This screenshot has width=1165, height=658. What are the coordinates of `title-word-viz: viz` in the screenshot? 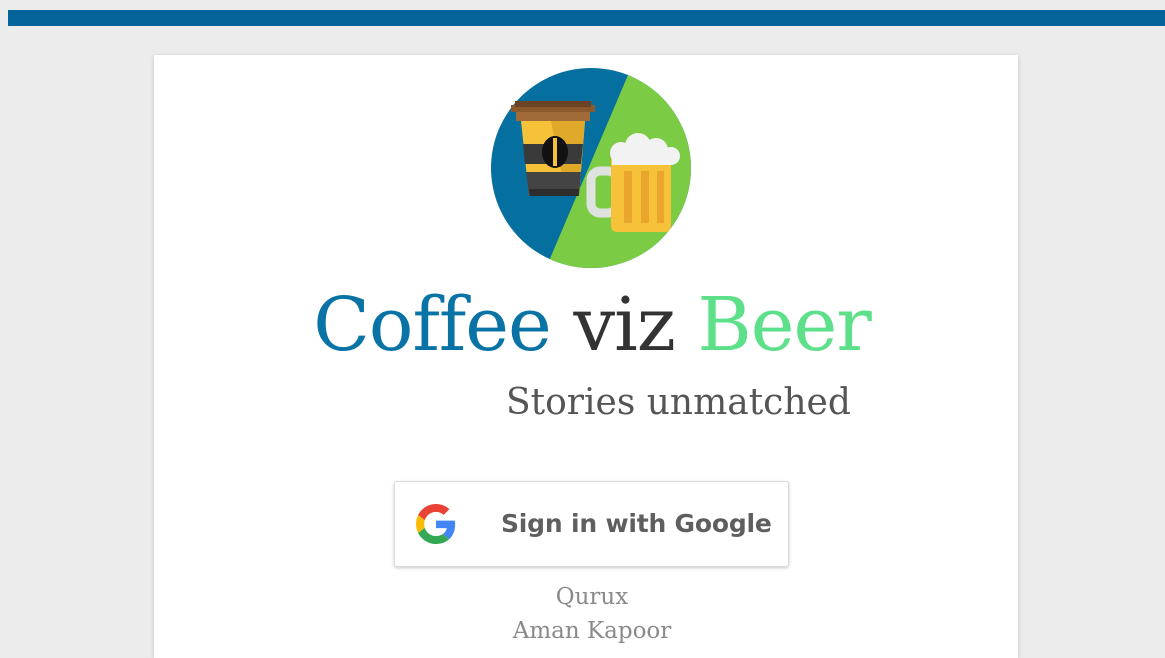 It's located at (624, 325).